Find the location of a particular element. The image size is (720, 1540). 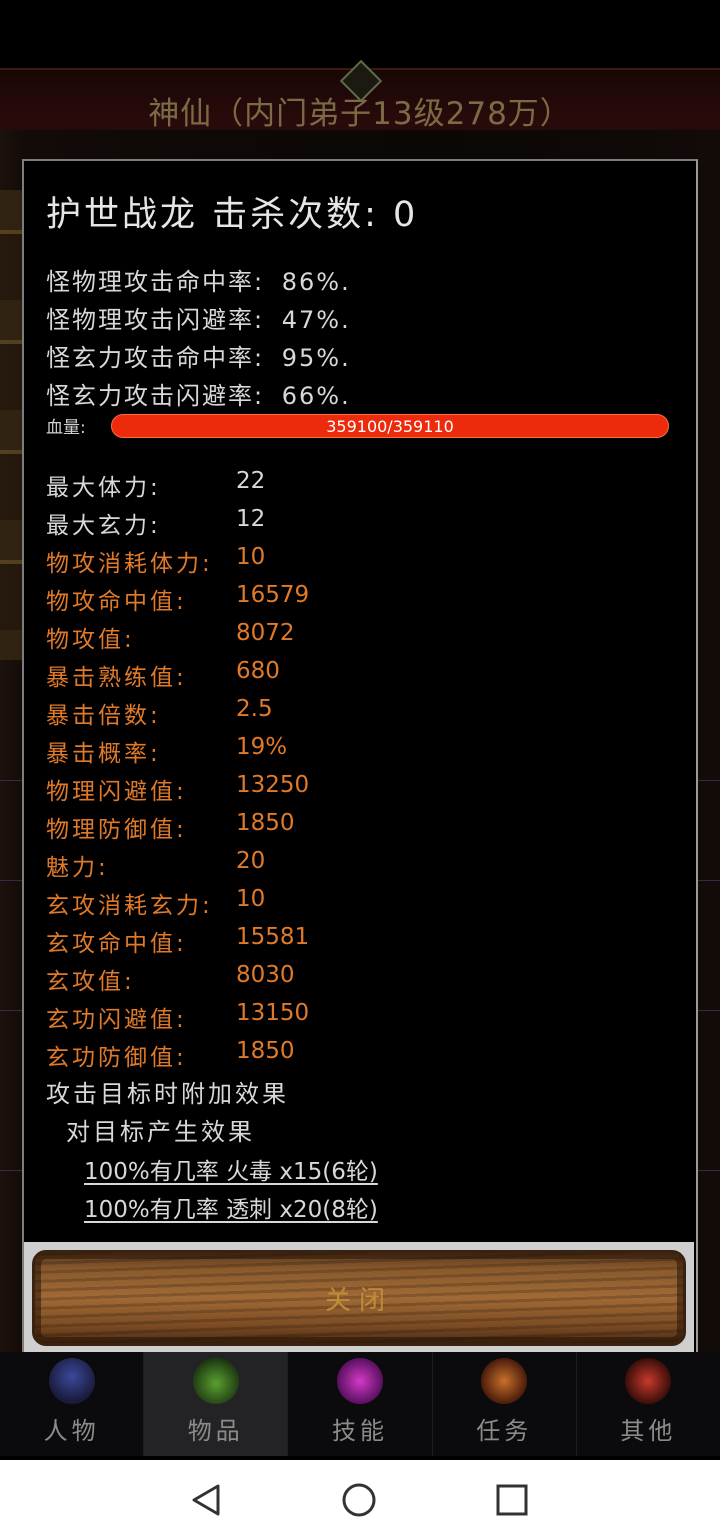

stat-label: 暴击熟练值: is located at coordinates (116, 678).